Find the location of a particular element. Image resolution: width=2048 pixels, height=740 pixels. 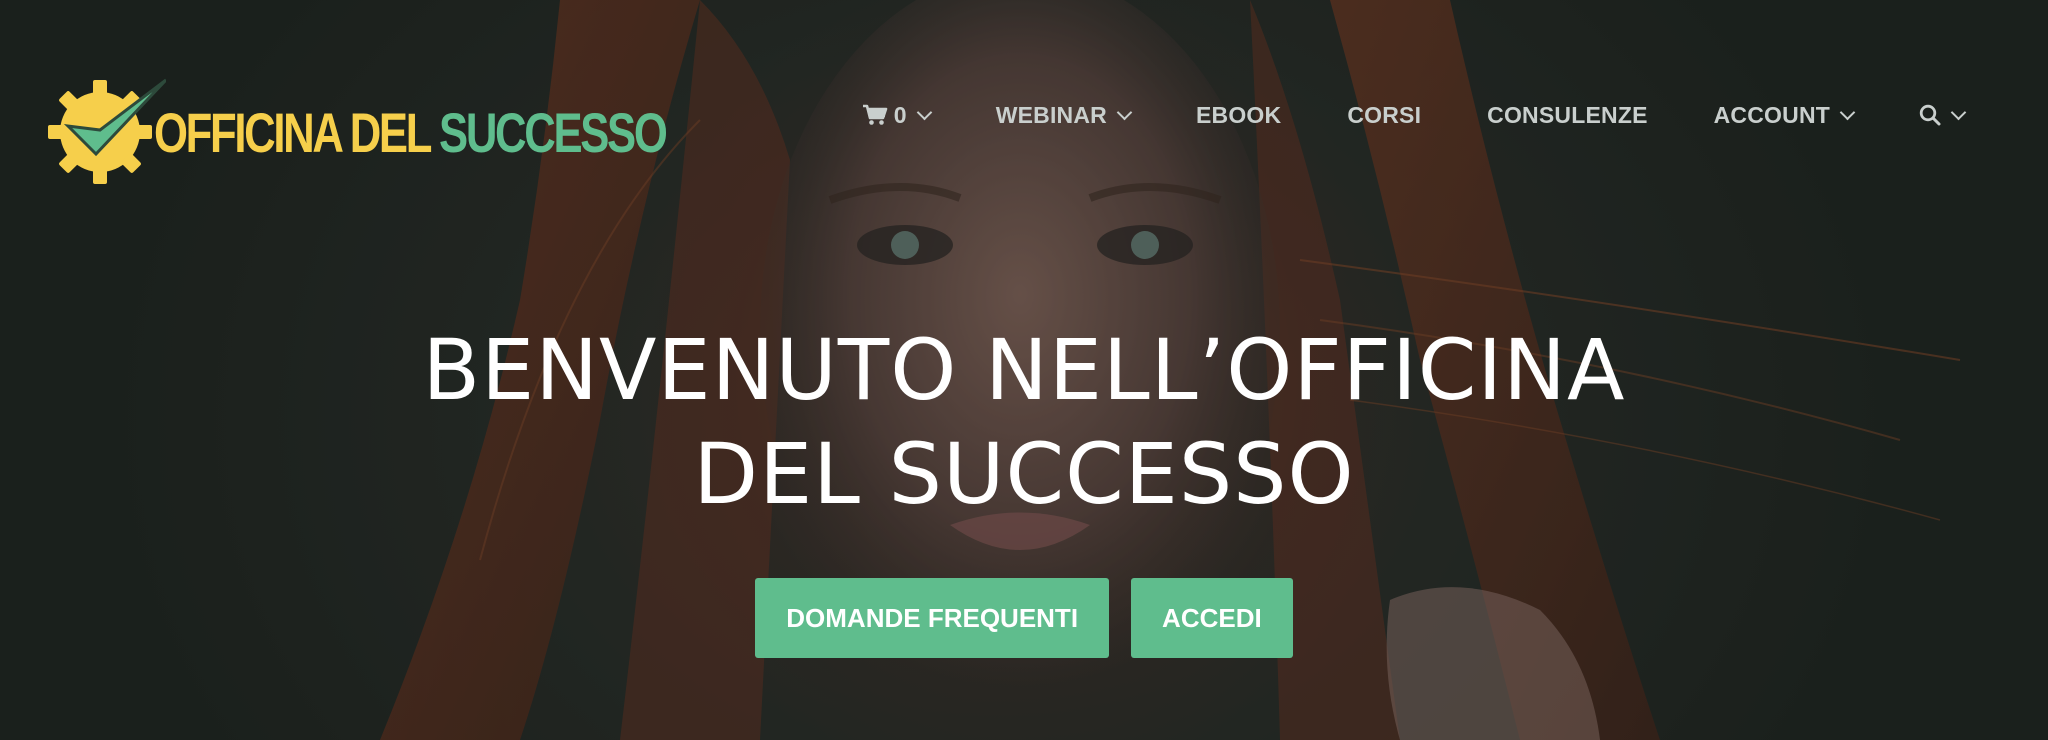

nav-webinar-label: WEBINAR is located at coordinates (1051, 114).